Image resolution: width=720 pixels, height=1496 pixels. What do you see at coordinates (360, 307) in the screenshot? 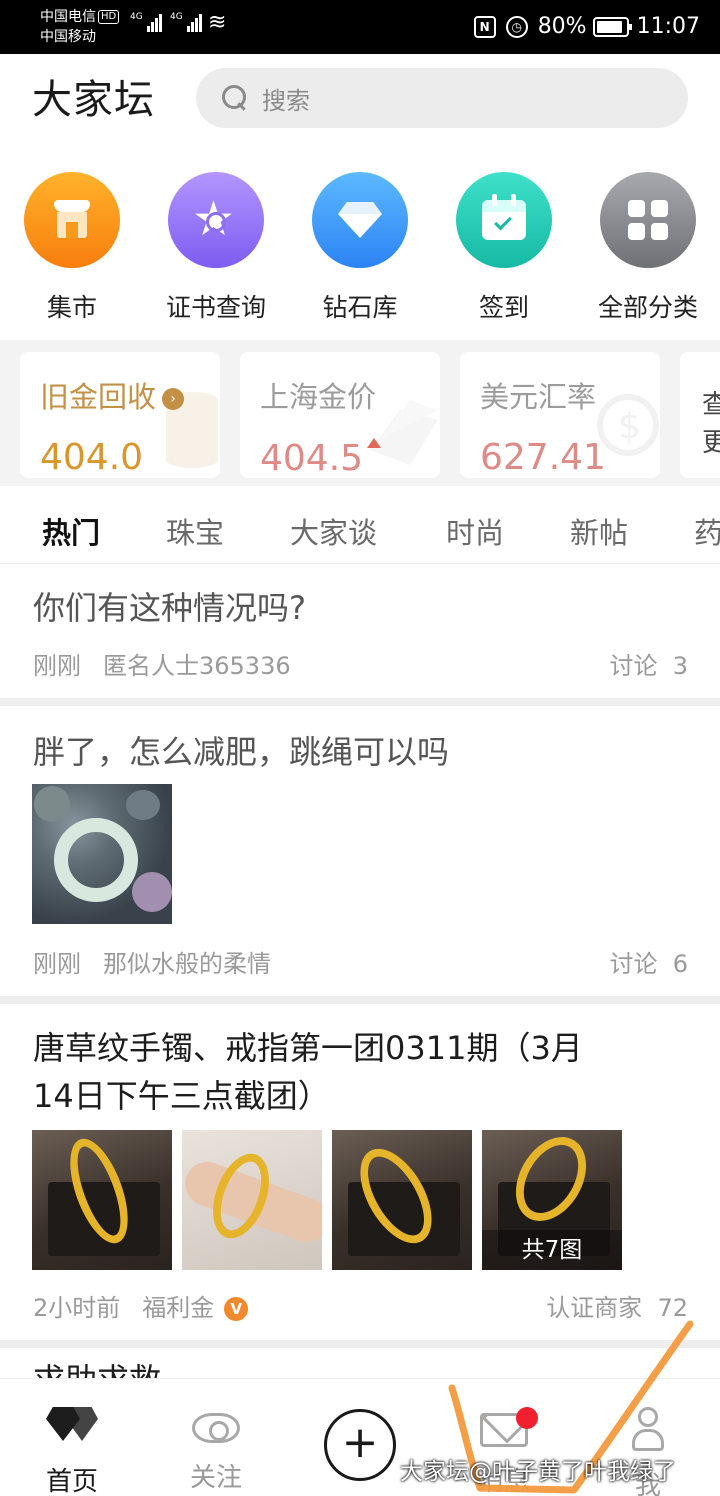
I see `category-label: 钻石库` at bounding box center [360, 307].